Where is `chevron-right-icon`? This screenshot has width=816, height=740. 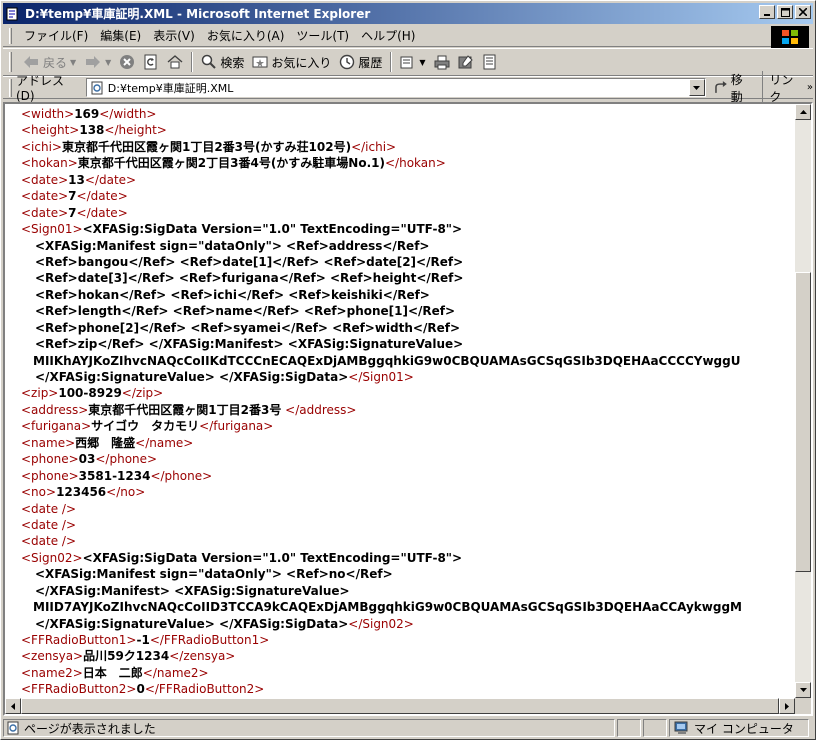 chevron-right-icon is located at coordinates (787, 706).